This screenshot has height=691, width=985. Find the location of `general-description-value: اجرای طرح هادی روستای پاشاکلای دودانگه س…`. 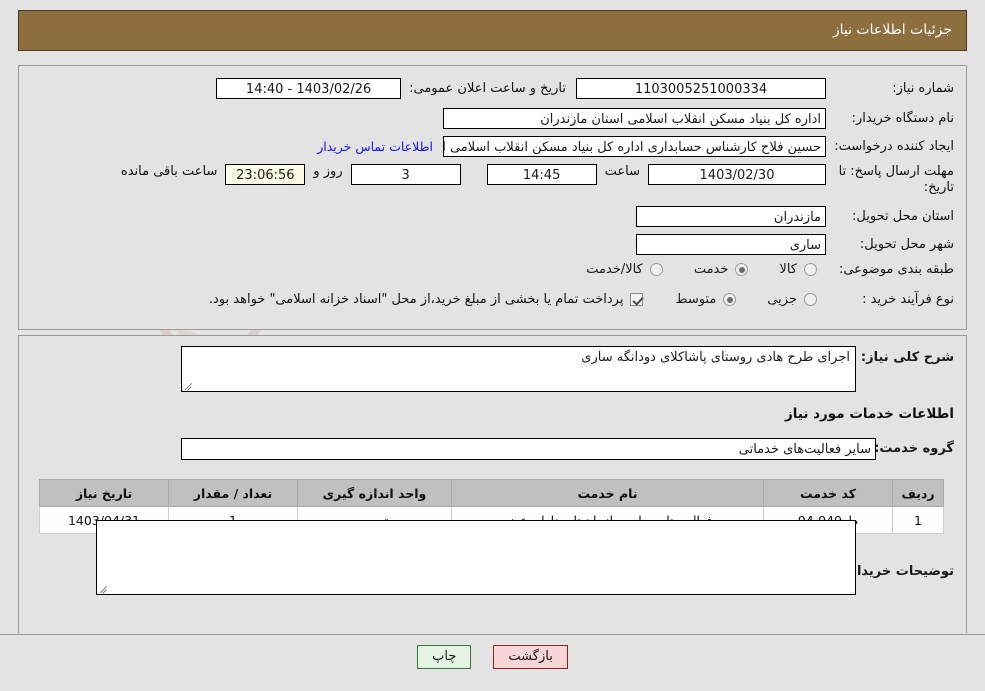

general-description-value: اجرای طرح هادی روستای پاشاکلای دودانگه س… is located at coordinates (715, 357).